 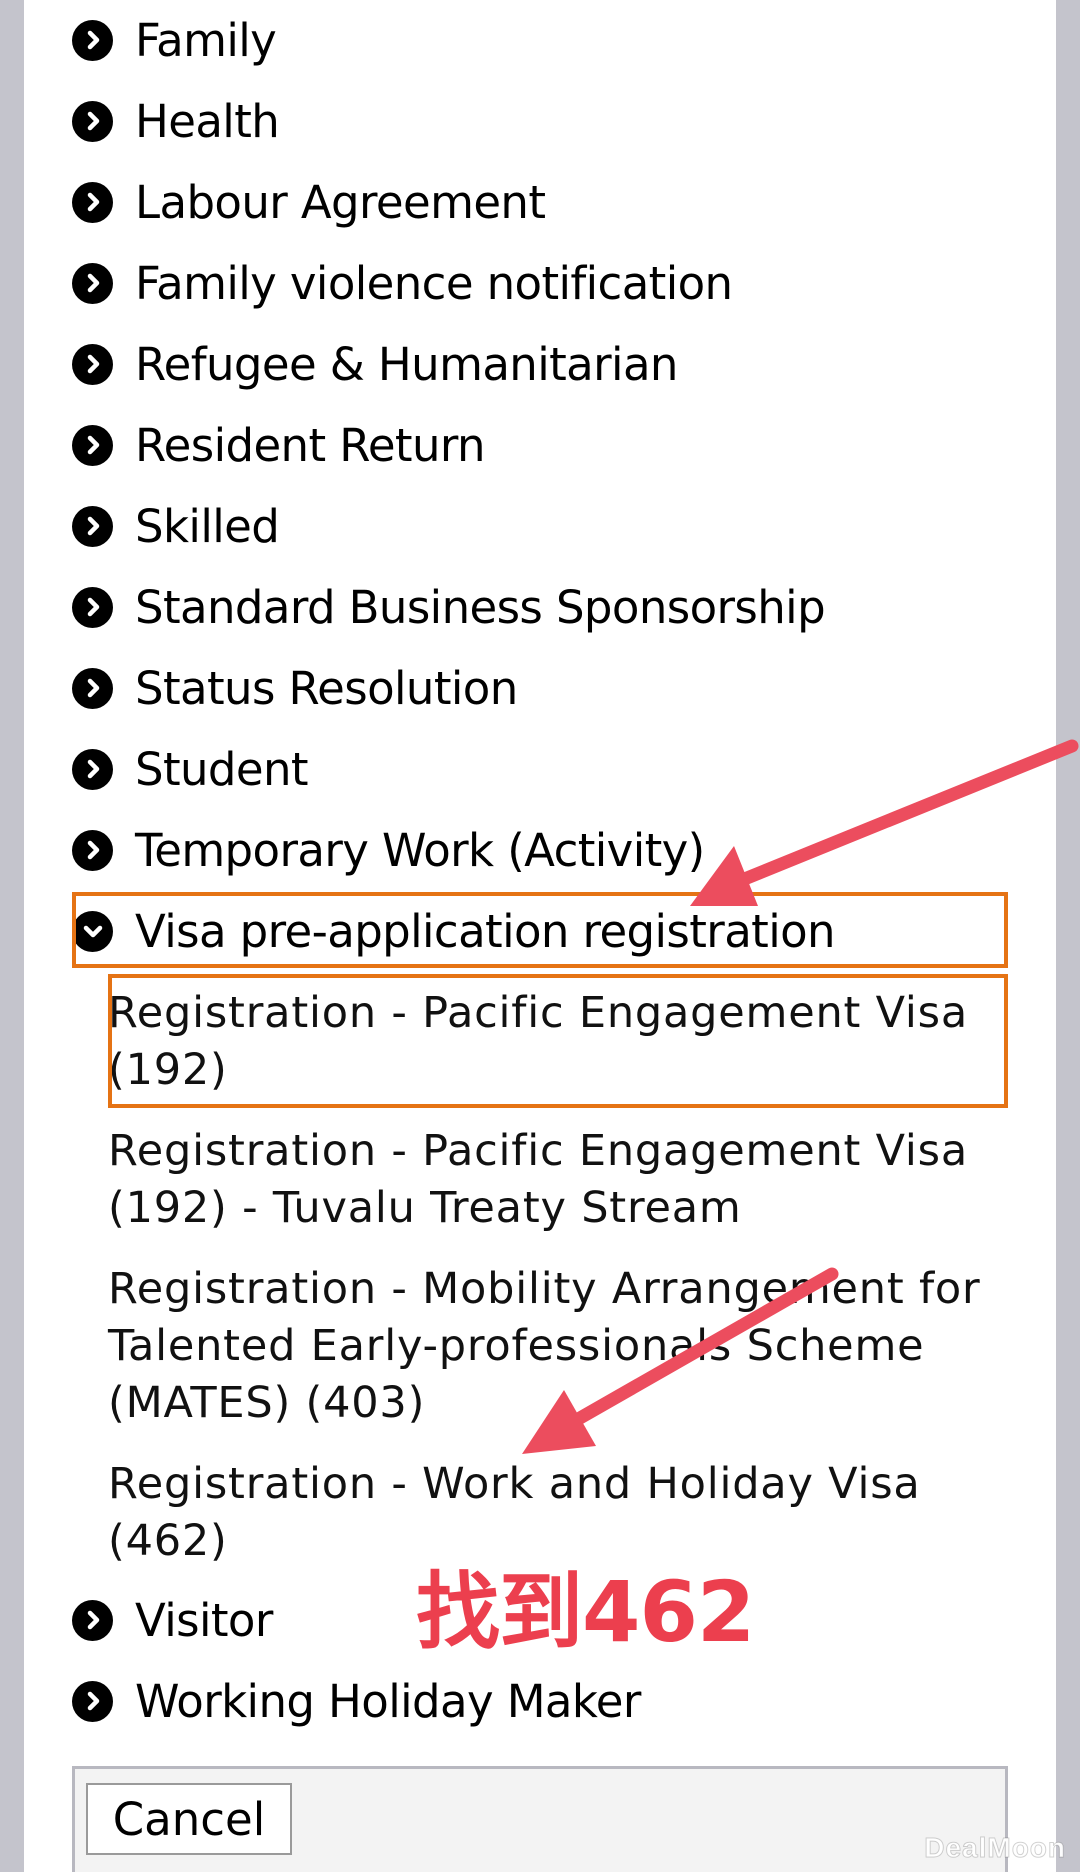 I want to click on category-health: Health, so click(x=176, y=121).